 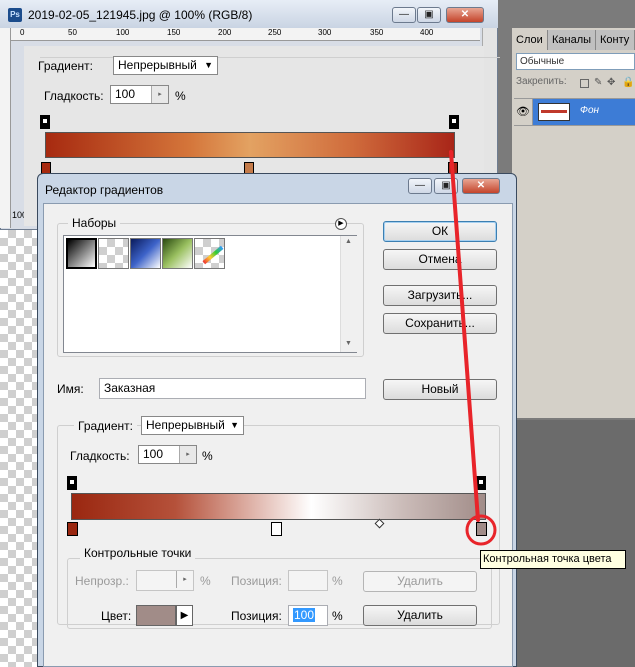 I want to click on tab-paths: Конту, so click(x=615, y=40).